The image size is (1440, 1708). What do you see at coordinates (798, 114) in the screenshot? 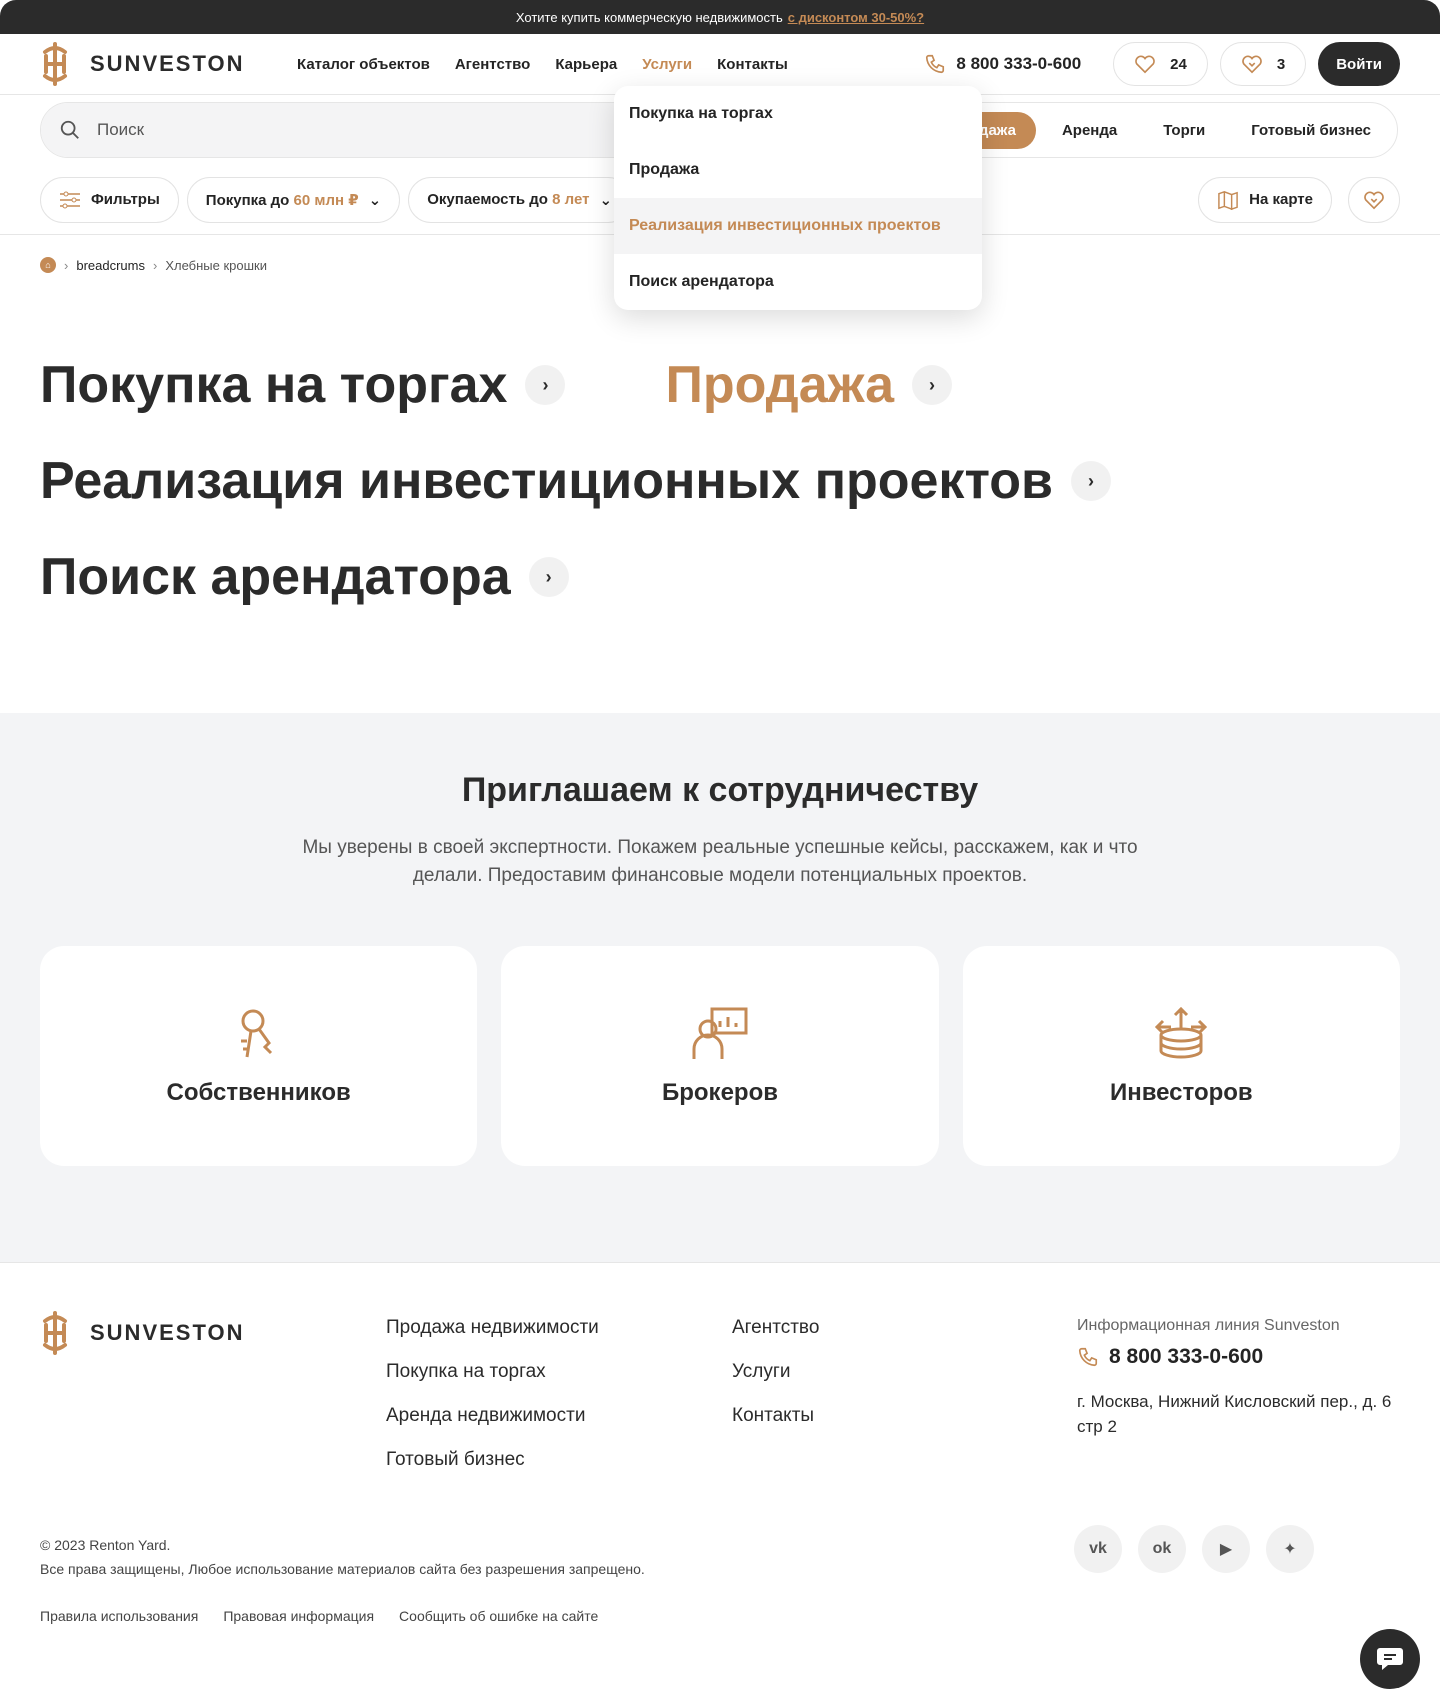
I see `dropdown-item-auctions: Покупка на торгах` at bounding box center [798, 114].